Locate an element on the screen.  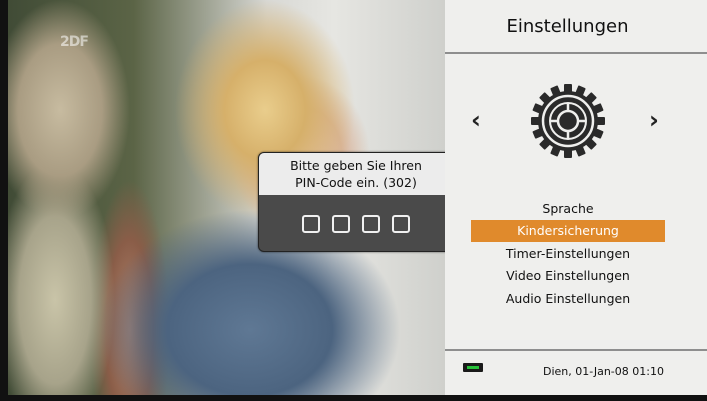
pin-prompt-line1: Bitte geben Sie Ihren is located at coordinates (356, 165).